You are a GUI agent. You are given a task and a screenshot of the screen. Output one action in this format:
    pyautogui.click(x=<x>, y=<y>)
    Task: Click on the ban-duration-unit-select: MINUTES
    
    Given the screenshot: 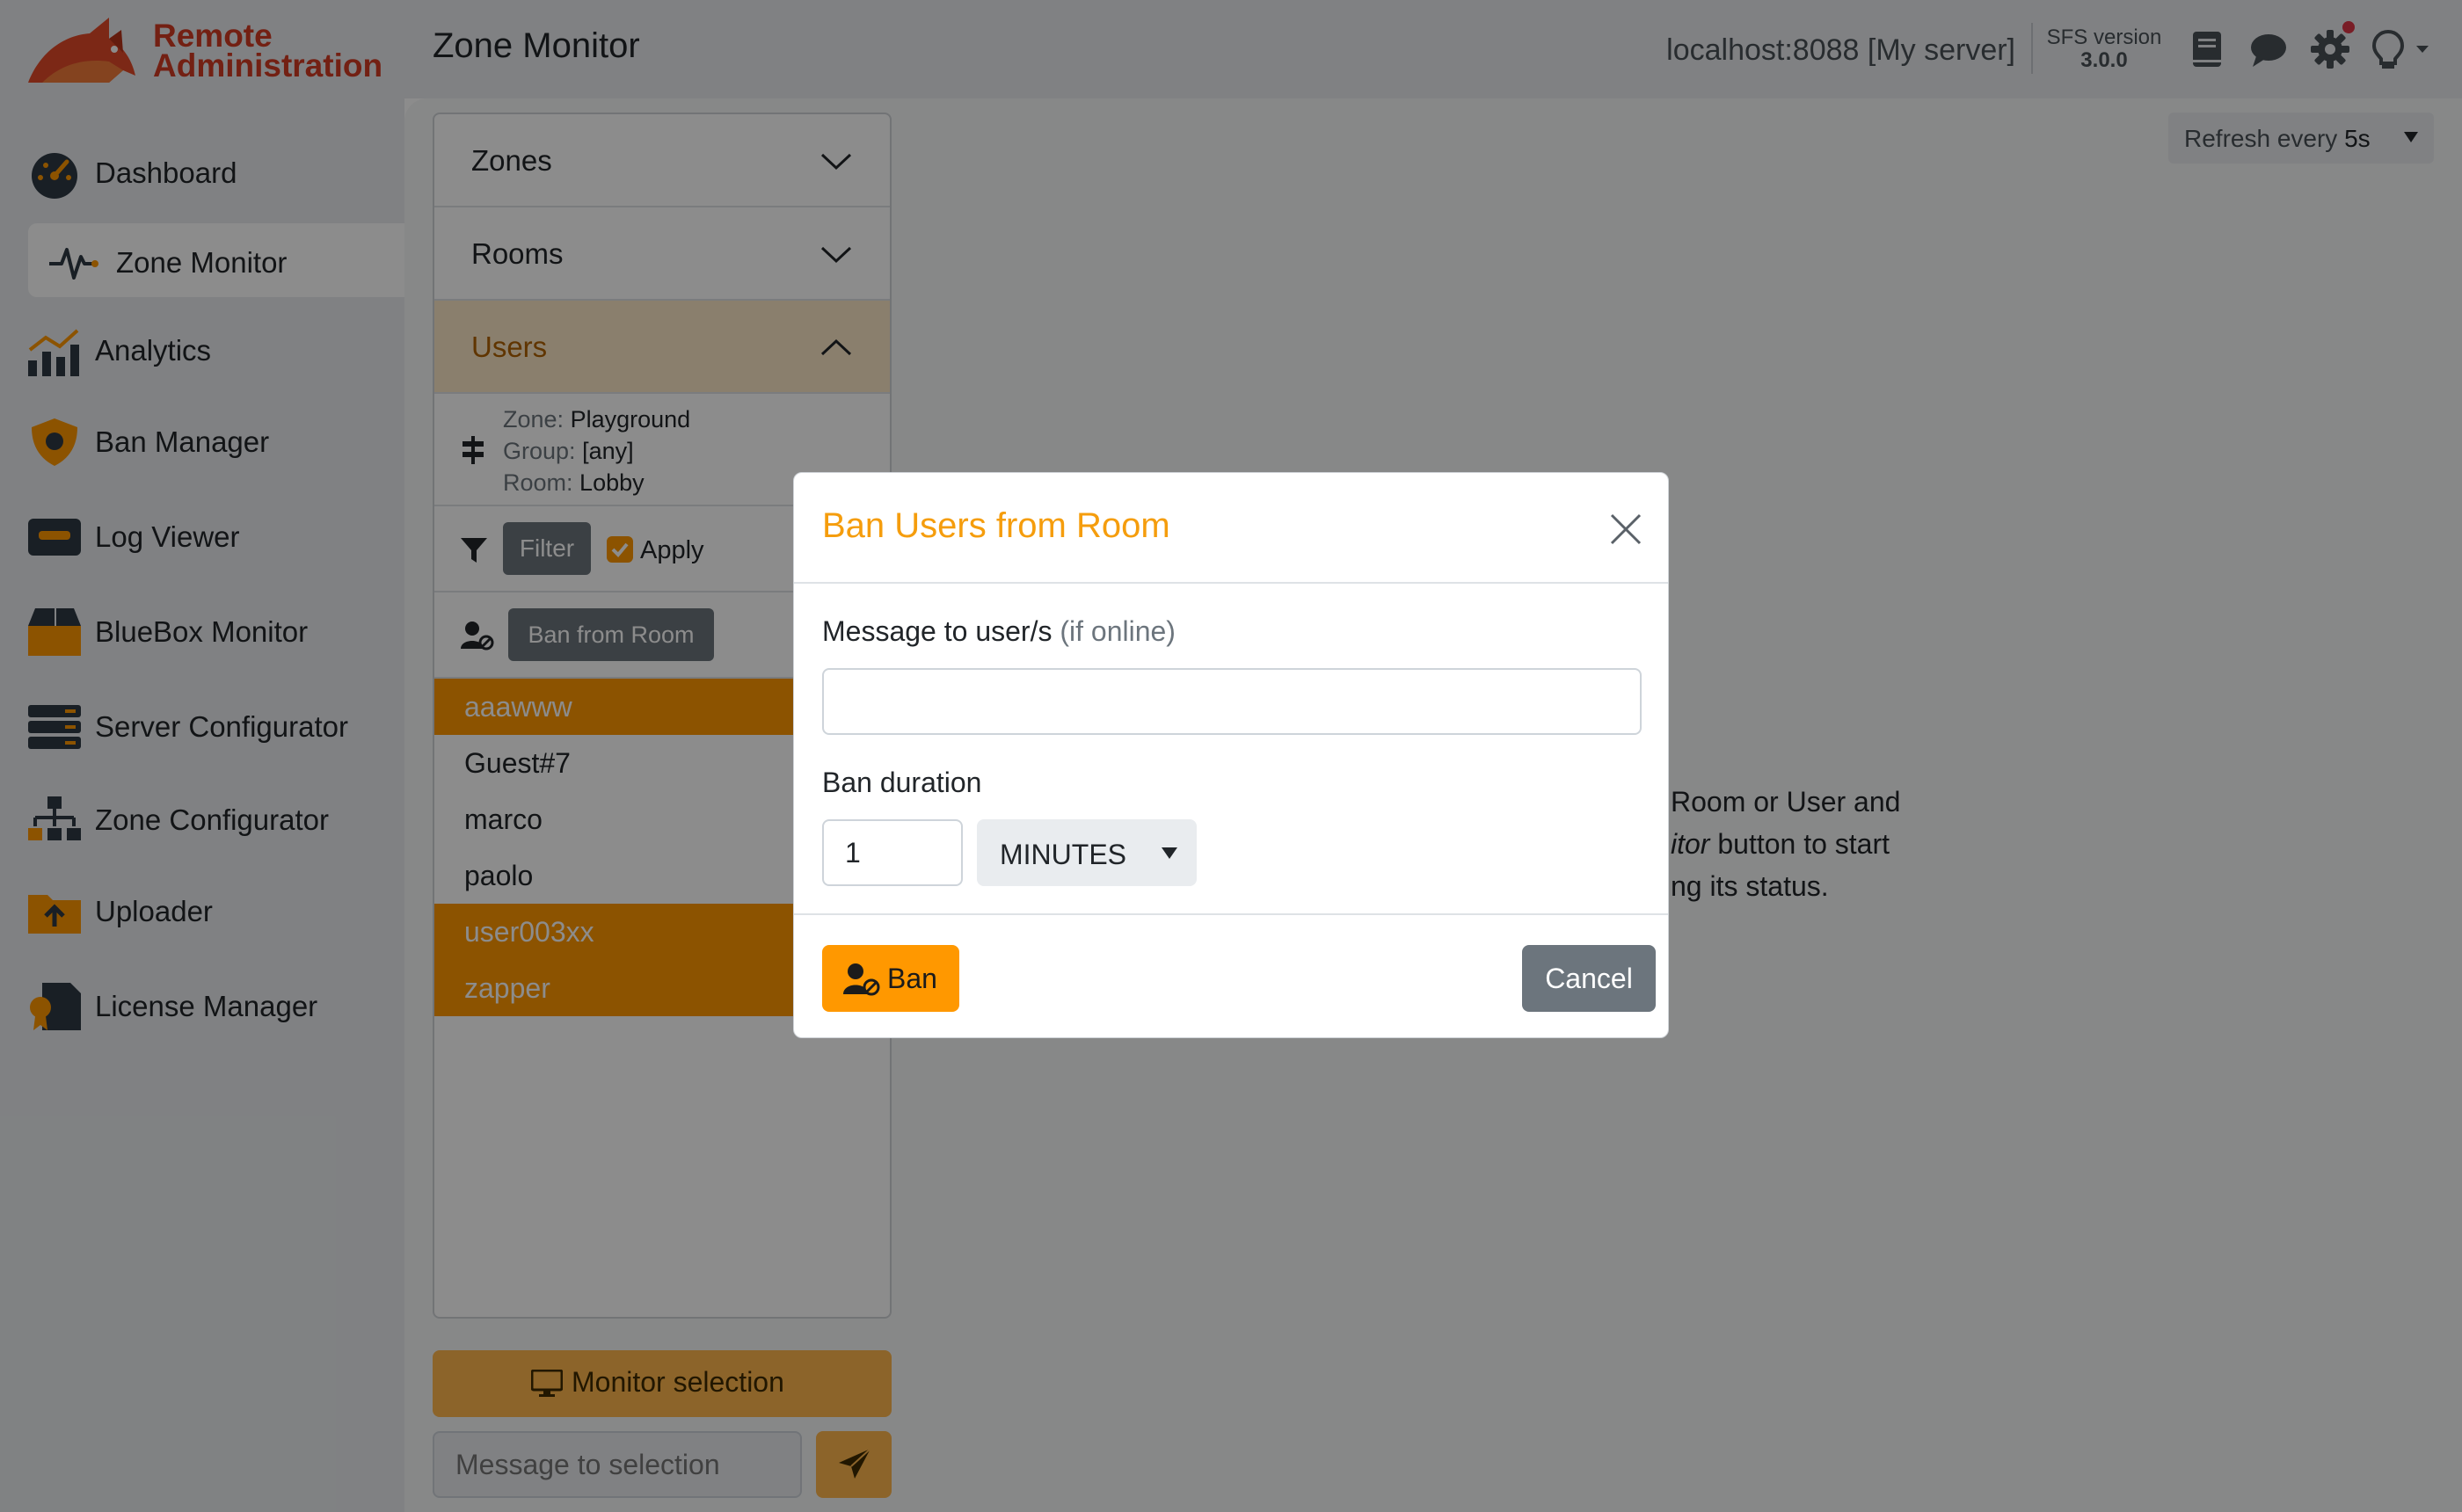 What is the action you would take?
    pyautogui.click(x=1087, y=853)
    